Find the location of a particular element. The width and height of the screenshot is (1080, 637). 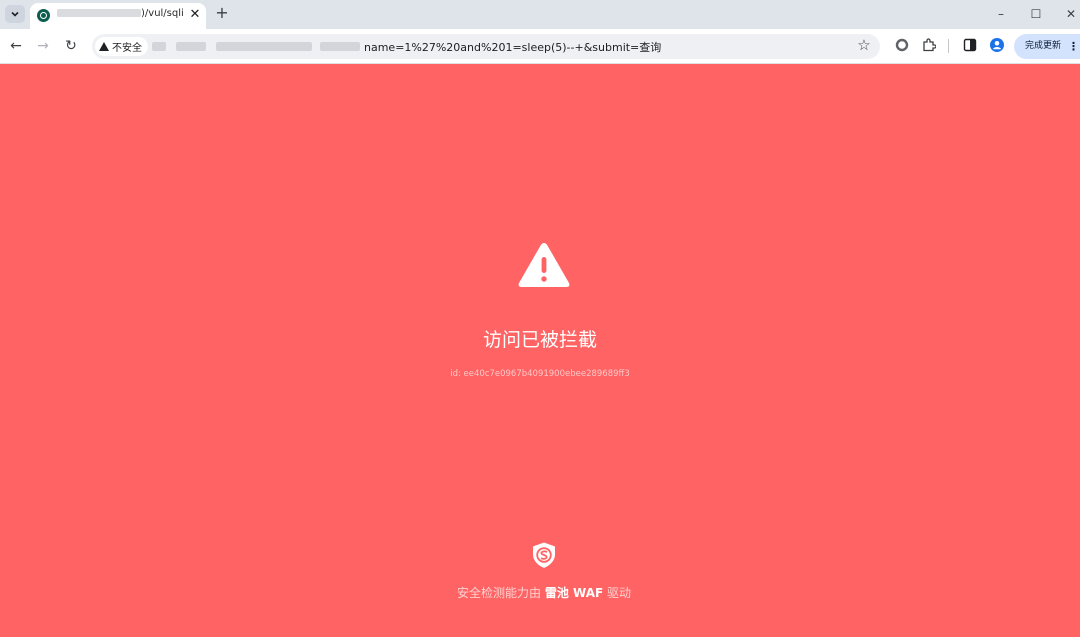

new-tab-button: + is located at coordinates (222, 13).